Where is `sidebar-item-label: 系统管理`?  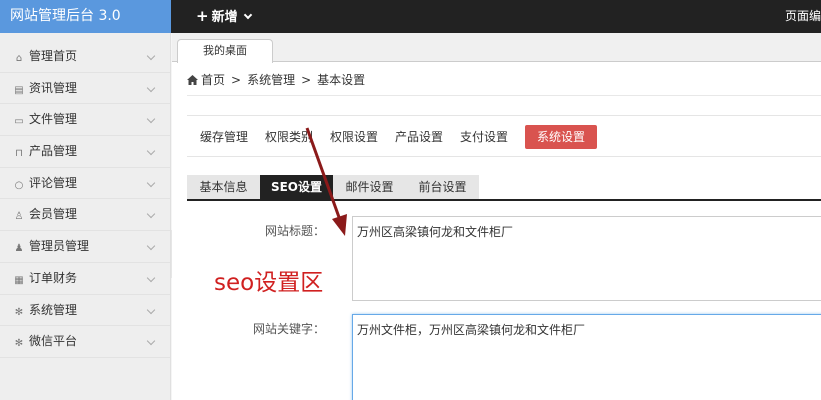
sidebar-item-label: 系统管理 is located at coordinates (53, 309).